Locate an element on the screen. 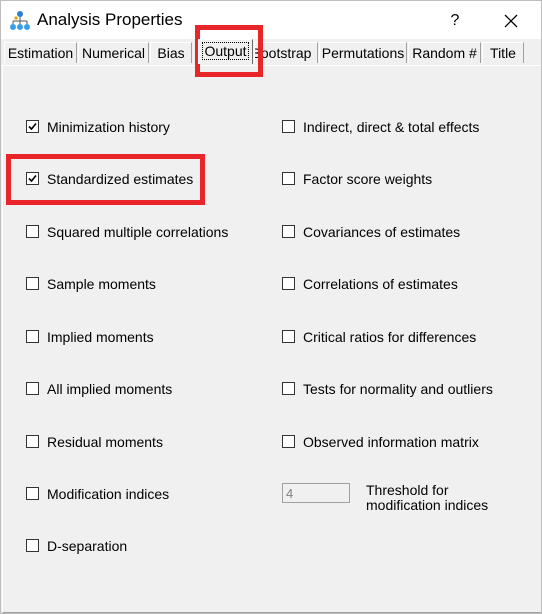  tab-random: Random # is located at coordinates (444, 52).